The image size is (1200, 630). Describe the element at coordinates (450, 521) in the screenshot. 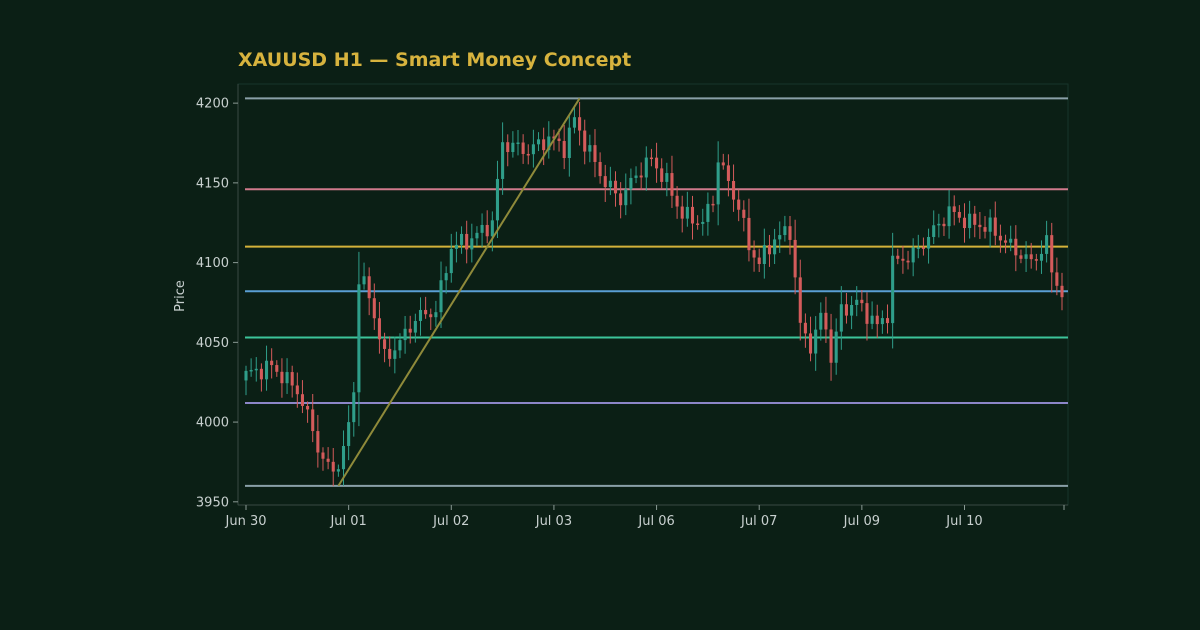

I see `x-tick-label: Jul 02` at that location.